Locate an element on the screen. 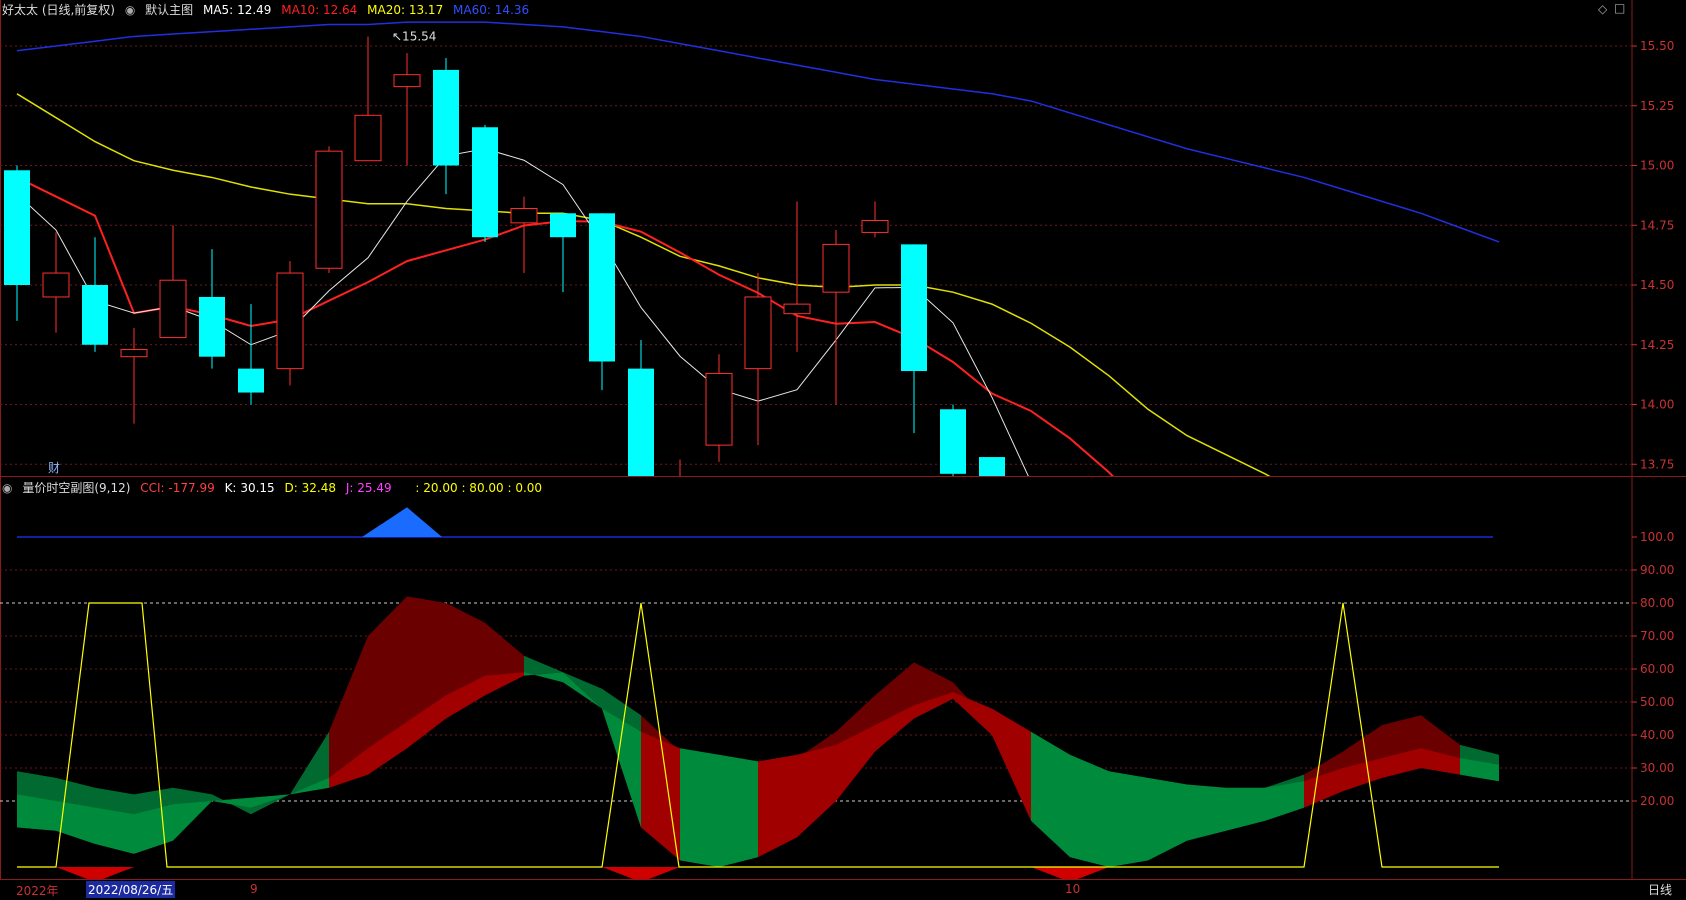 The image size is (1686, 900). y-tick-label: 14.50 is located at coordinates (1657, 285).